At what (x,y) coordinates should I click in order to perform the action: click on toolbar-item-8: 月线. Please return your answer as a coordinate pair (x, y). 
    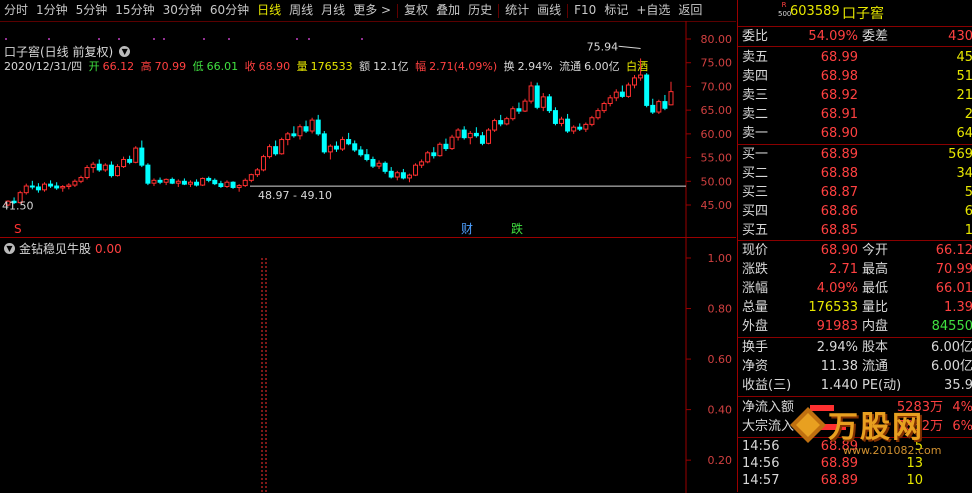
    Looking at the image, I should click on (333, 10).